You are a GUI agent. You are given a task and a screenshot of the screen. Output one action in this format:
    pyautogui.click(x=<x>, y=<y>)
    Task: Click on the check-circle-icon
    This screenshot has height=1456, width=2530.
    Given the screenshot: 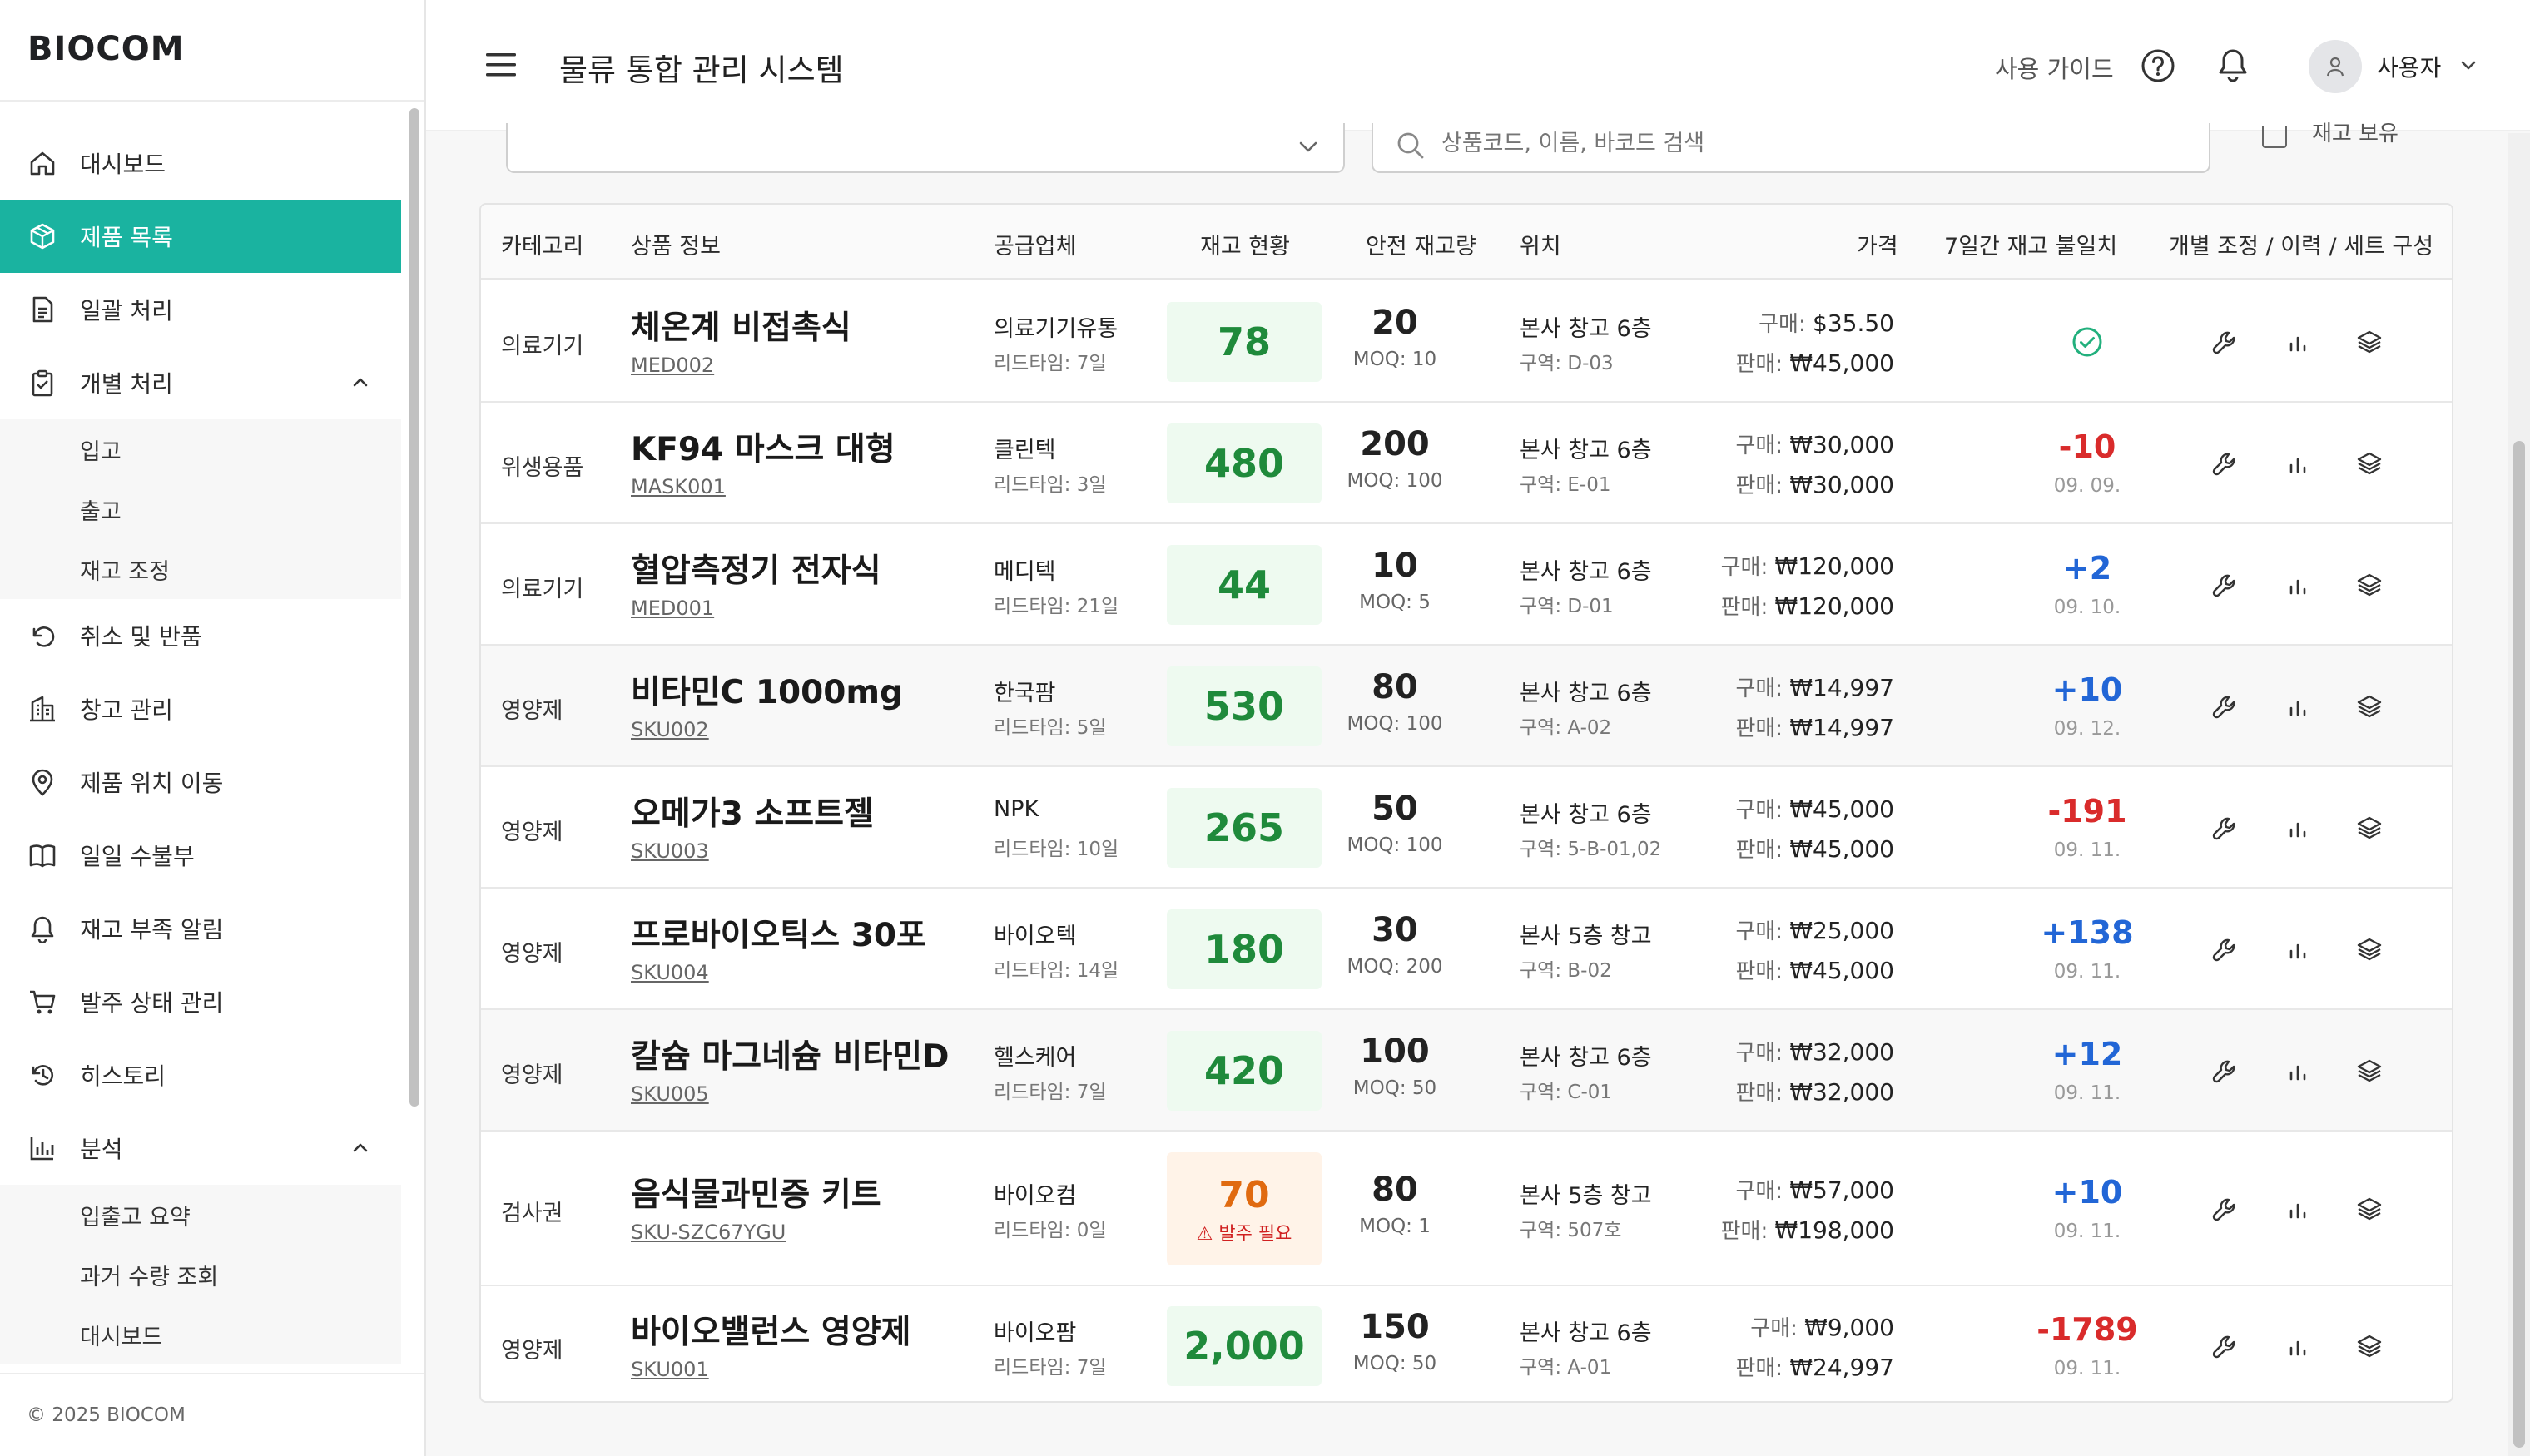 What is the action you would take?
    pyautogui.click(x=2087, y=342)
    